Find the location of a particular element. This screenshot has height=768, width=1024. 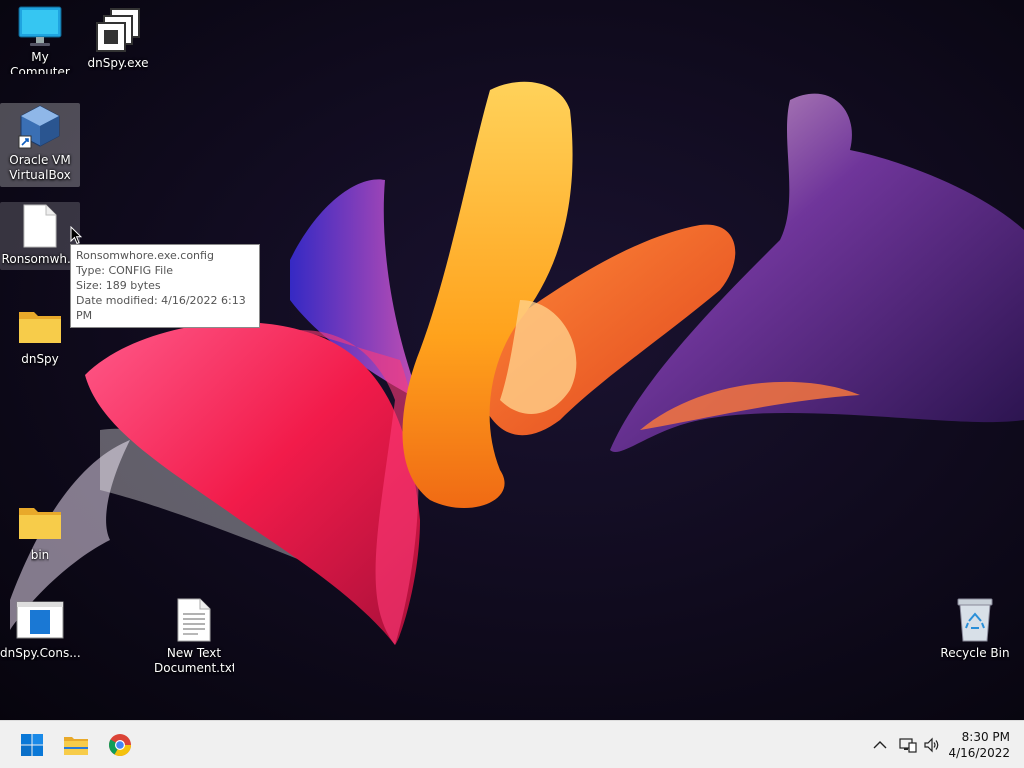

network-icon is located at coordinates (908, 745).